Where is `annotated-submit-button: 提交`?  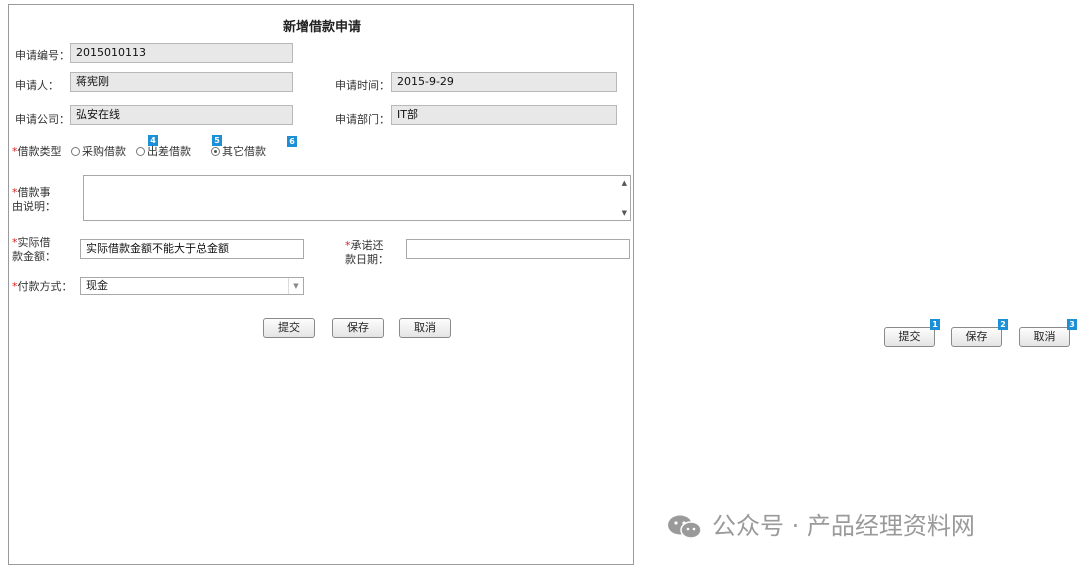
annotated-submit-button: 提交 is located at coordinates (909, 337).